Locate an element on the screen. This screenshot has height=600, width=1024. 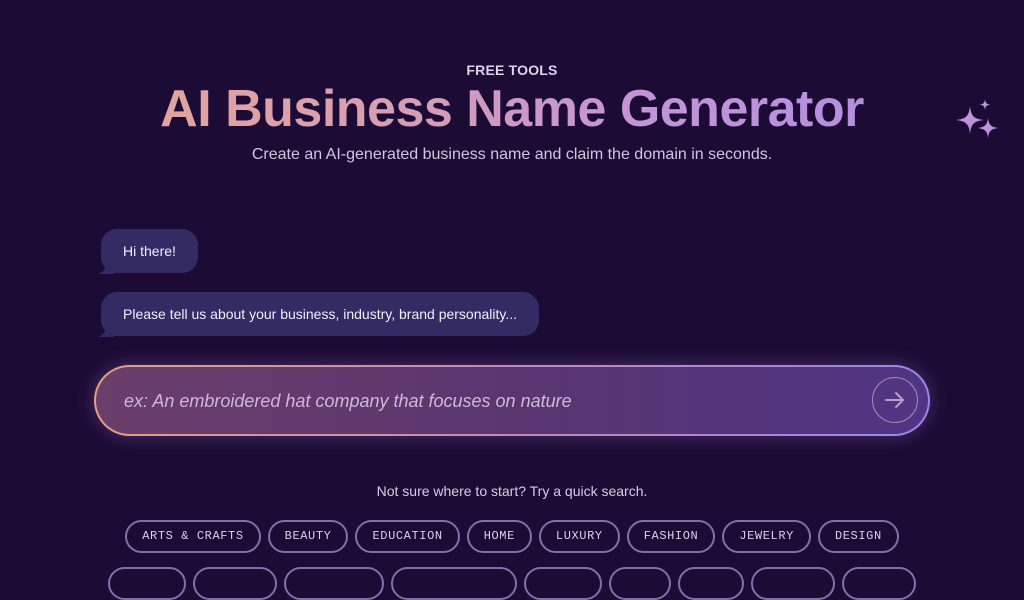
chat-message-text: Hi there! is located at coordinates (149, 251).